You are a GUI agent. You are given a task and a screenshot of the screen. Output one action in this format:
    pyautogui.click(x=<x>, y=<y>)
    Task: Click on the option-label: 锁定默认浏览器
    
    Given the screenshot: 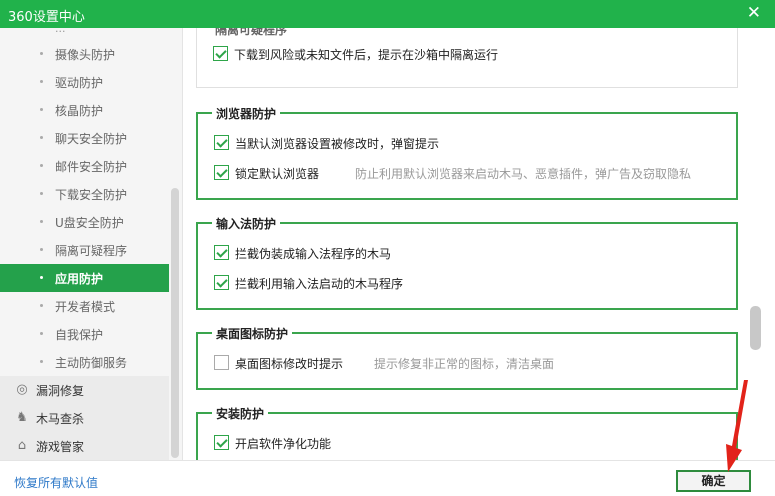 What is the action you would take?
    pyautogui.click(x=277, y=174)
    